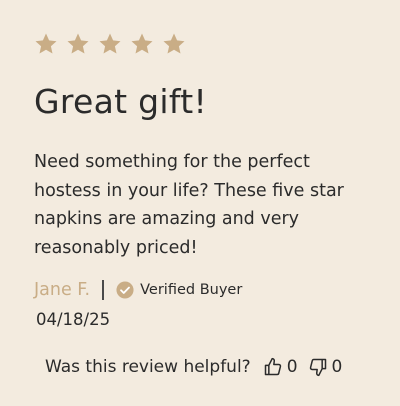 The image size is (400, 406). I want to click on star-rating, so click(110, 44).